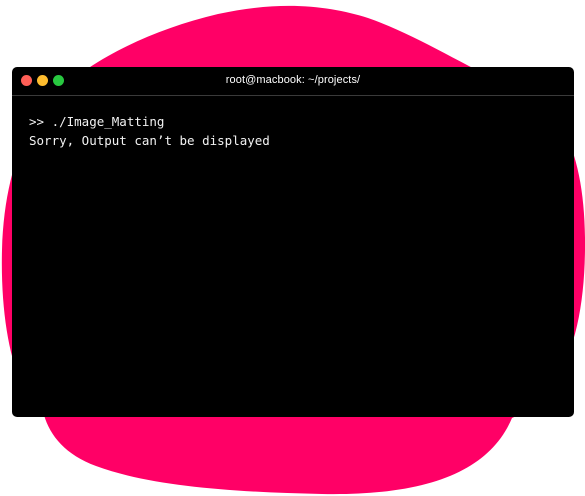  I want to click on title-bar: root@macbook: ~/projects/, so click(293, 81).